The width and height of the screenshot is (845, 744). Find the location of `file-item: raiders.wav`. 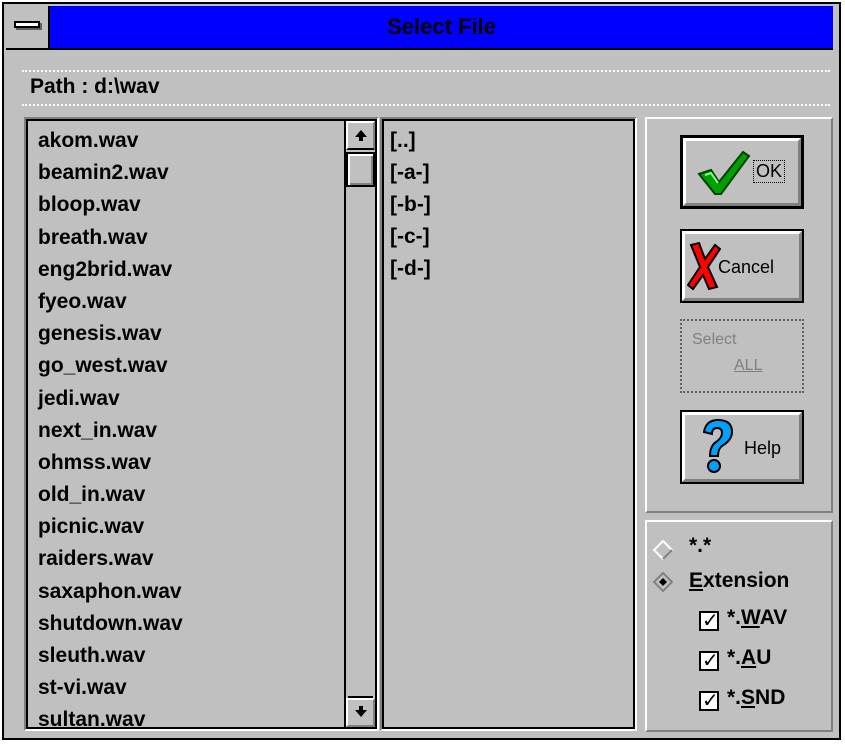

file-item: raiders.wav is located at coordinates (185, 559).